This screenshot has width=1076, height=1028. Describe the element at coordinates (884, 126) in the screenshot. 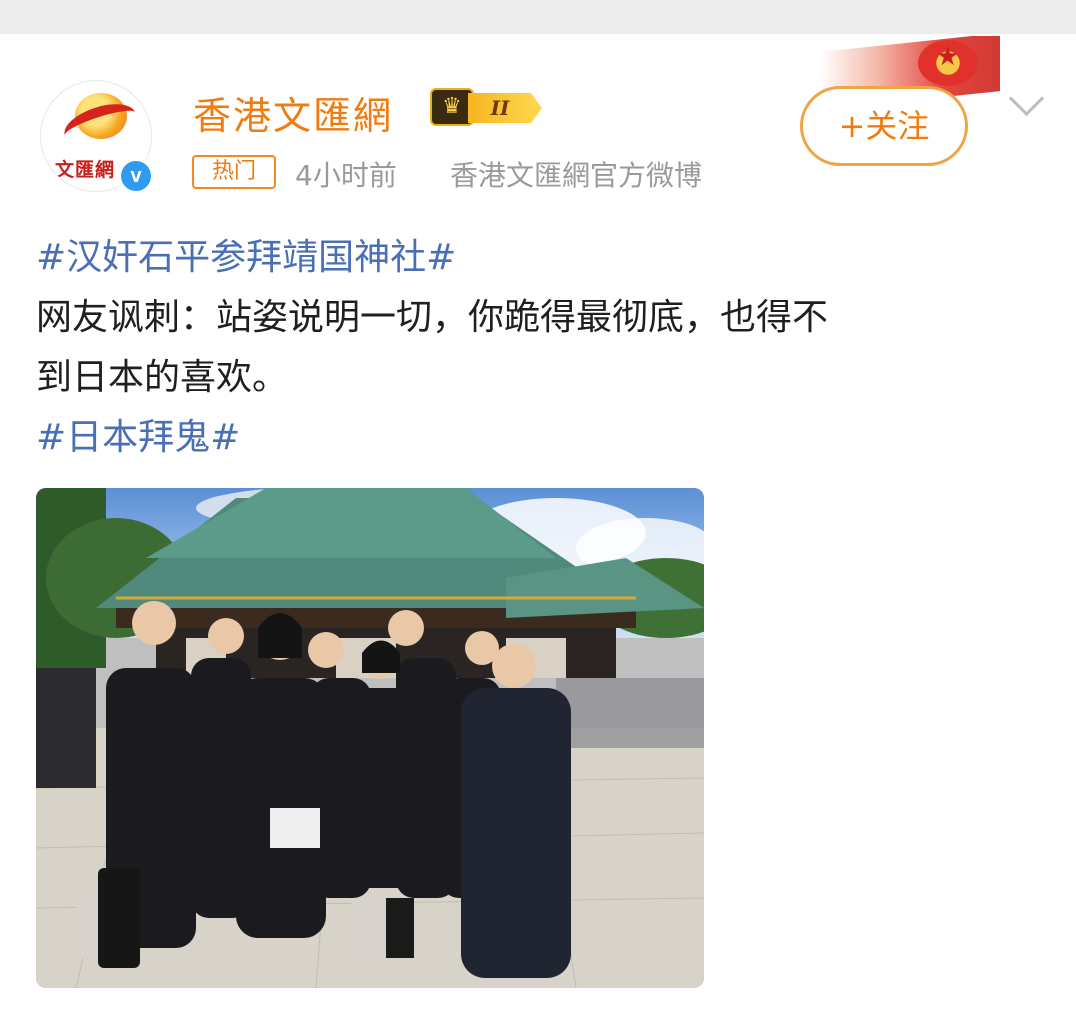

I see `follow-button: +关注` at that location.